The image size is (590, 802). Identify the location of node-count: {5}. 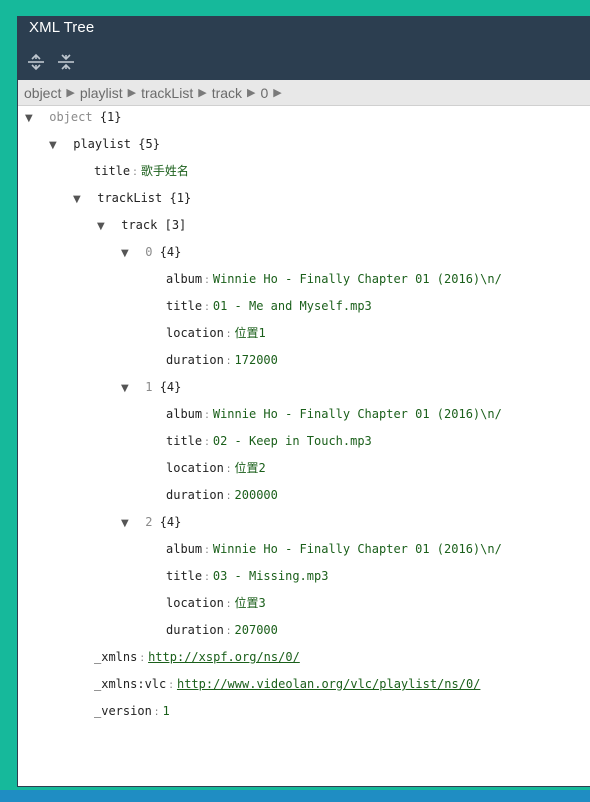
(149, 144).